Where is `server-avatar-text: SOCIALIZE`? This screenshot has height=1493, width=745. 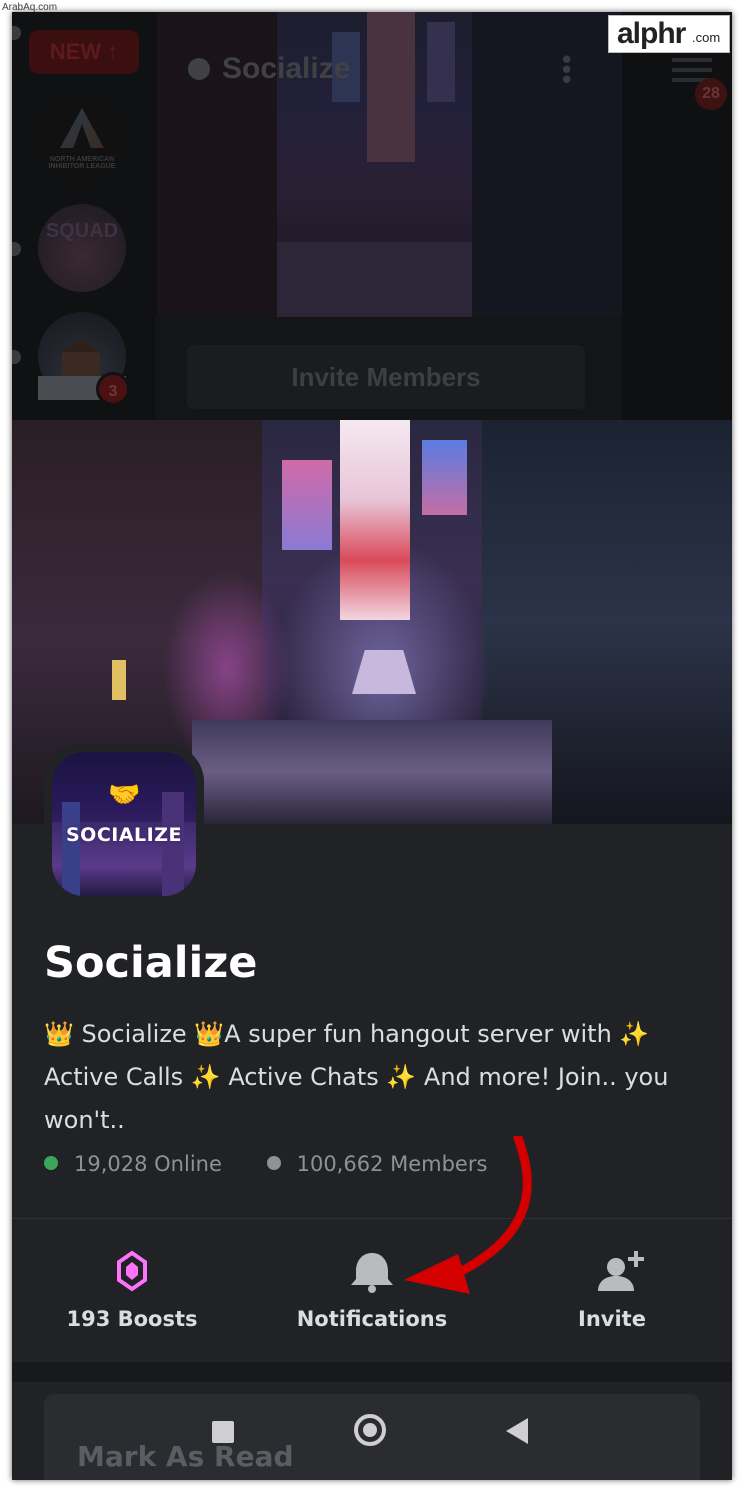 server-avatar-text: SOCIALIZE is located at coordinates (124, 835).